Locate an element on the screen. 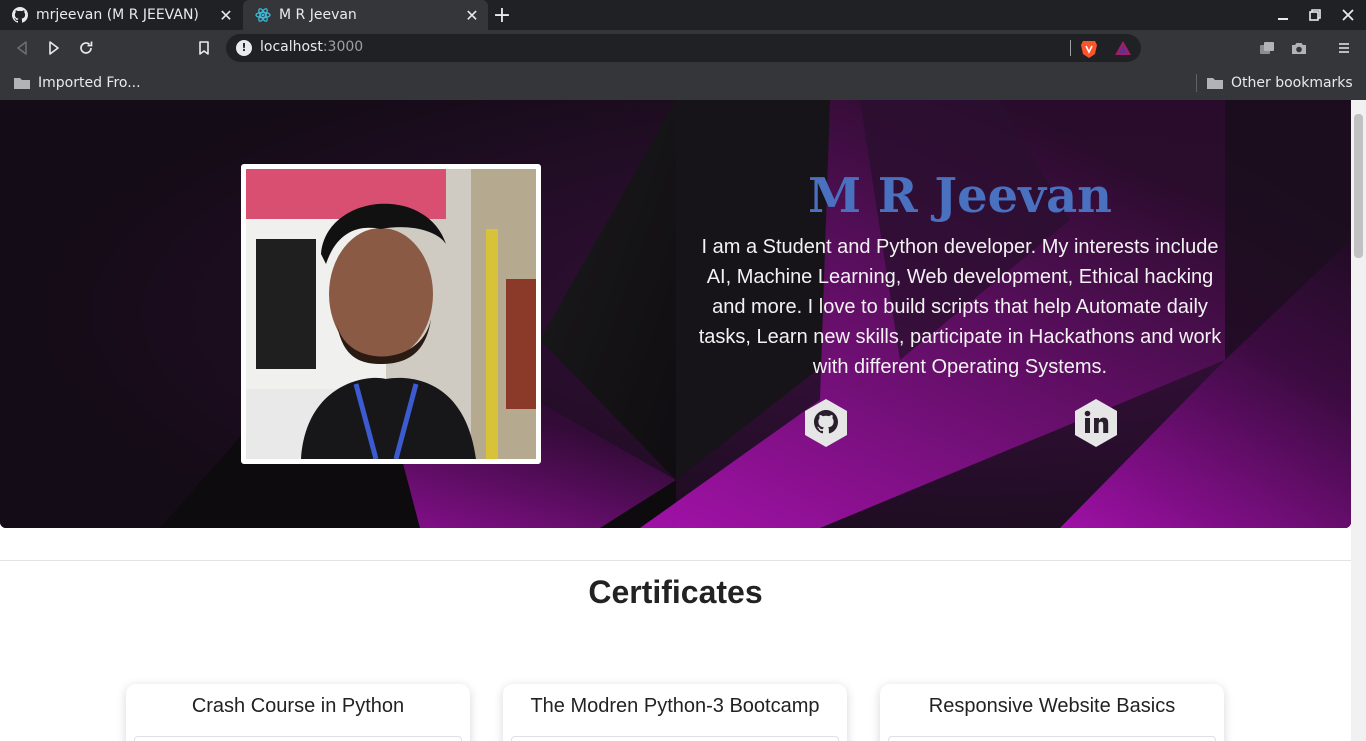  vertical-scrollbar is located at coordinates (1358, 420).